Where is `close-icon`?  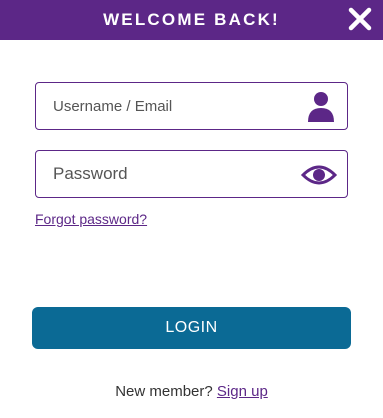 close-icon is located at coordinates (360, 19).